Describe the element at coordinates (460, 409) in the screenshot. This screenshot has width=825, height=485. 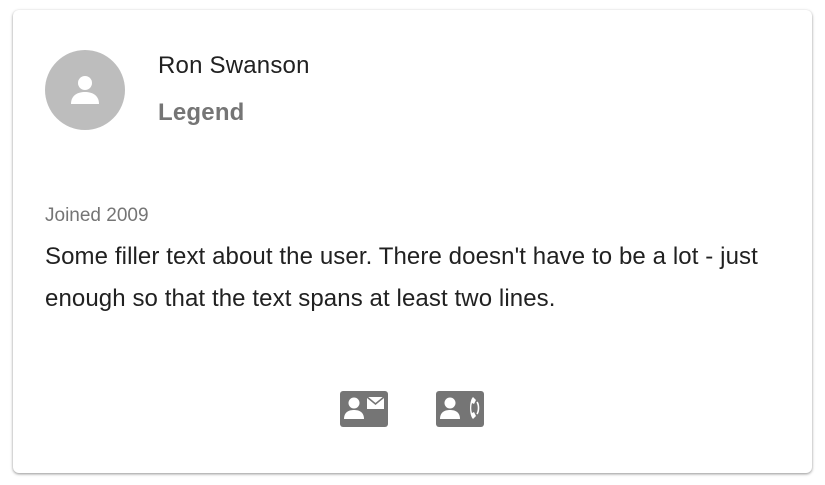
I see `contact-phone-icon` at that location.